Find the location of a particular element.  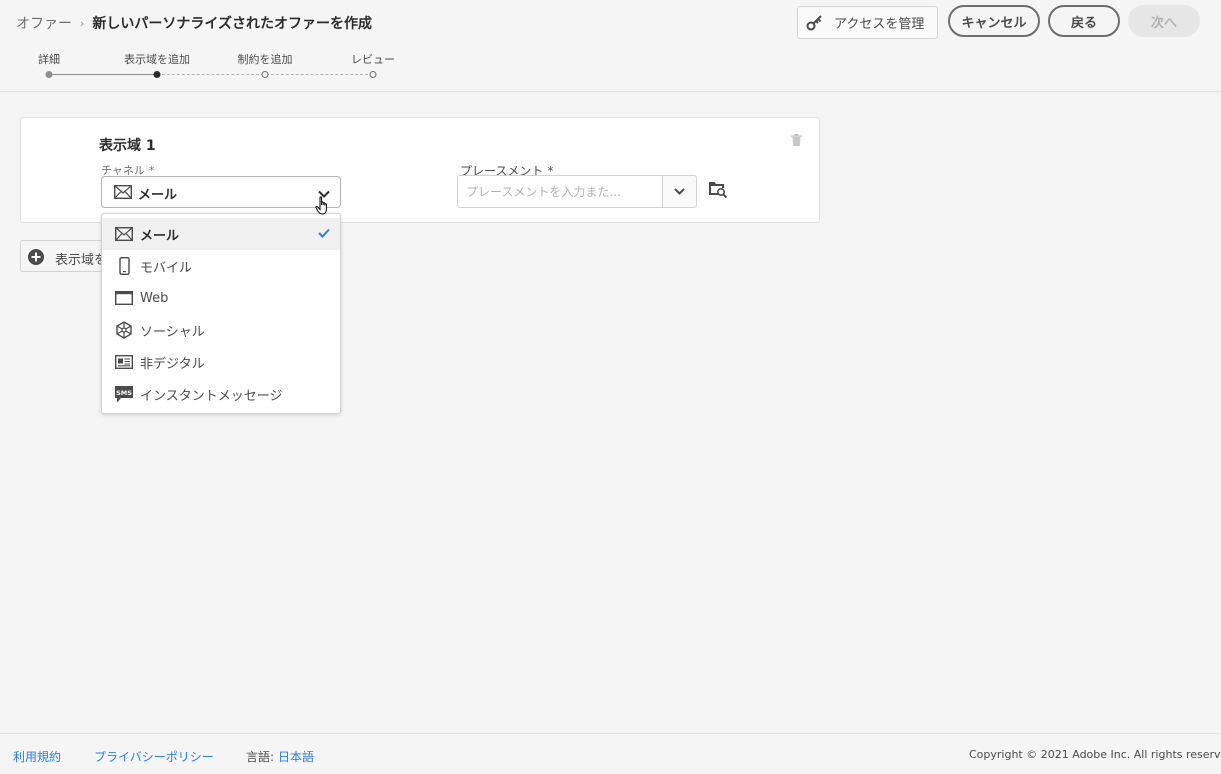

channel-option-web: Web is located at coordinates (221, 298).